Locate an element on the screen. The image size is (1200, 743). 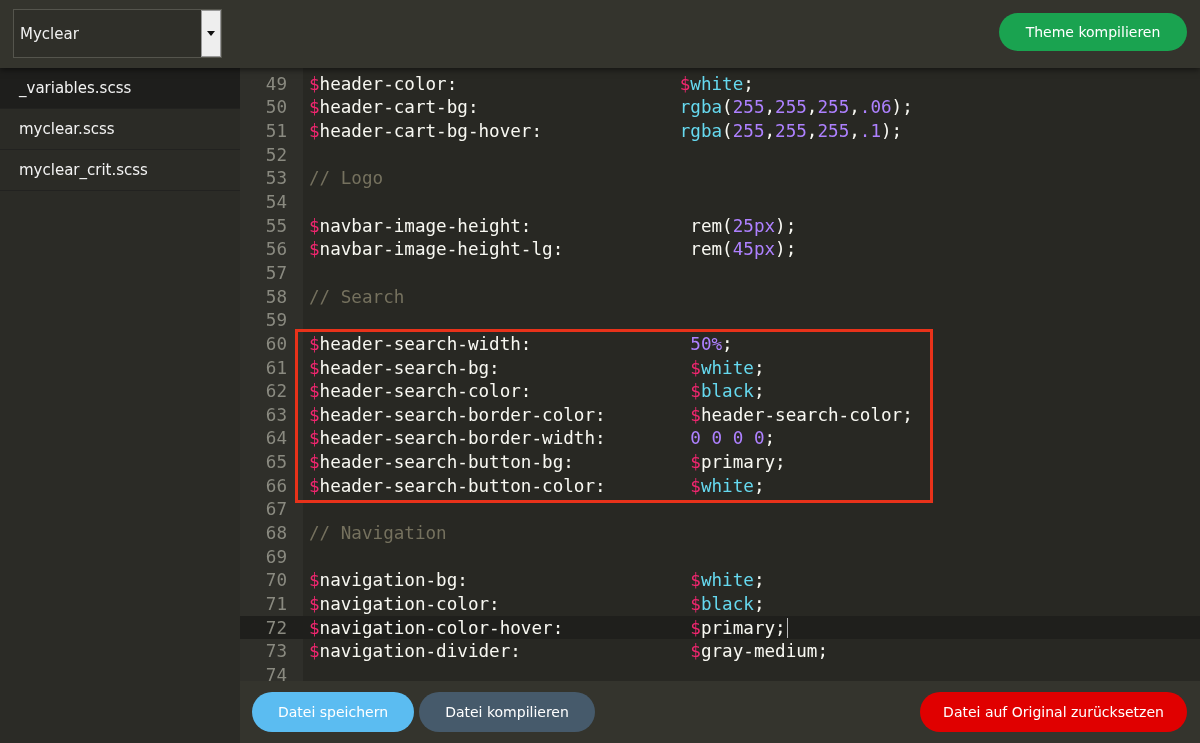
line-number: 62 is located at coordinates (275, 391).